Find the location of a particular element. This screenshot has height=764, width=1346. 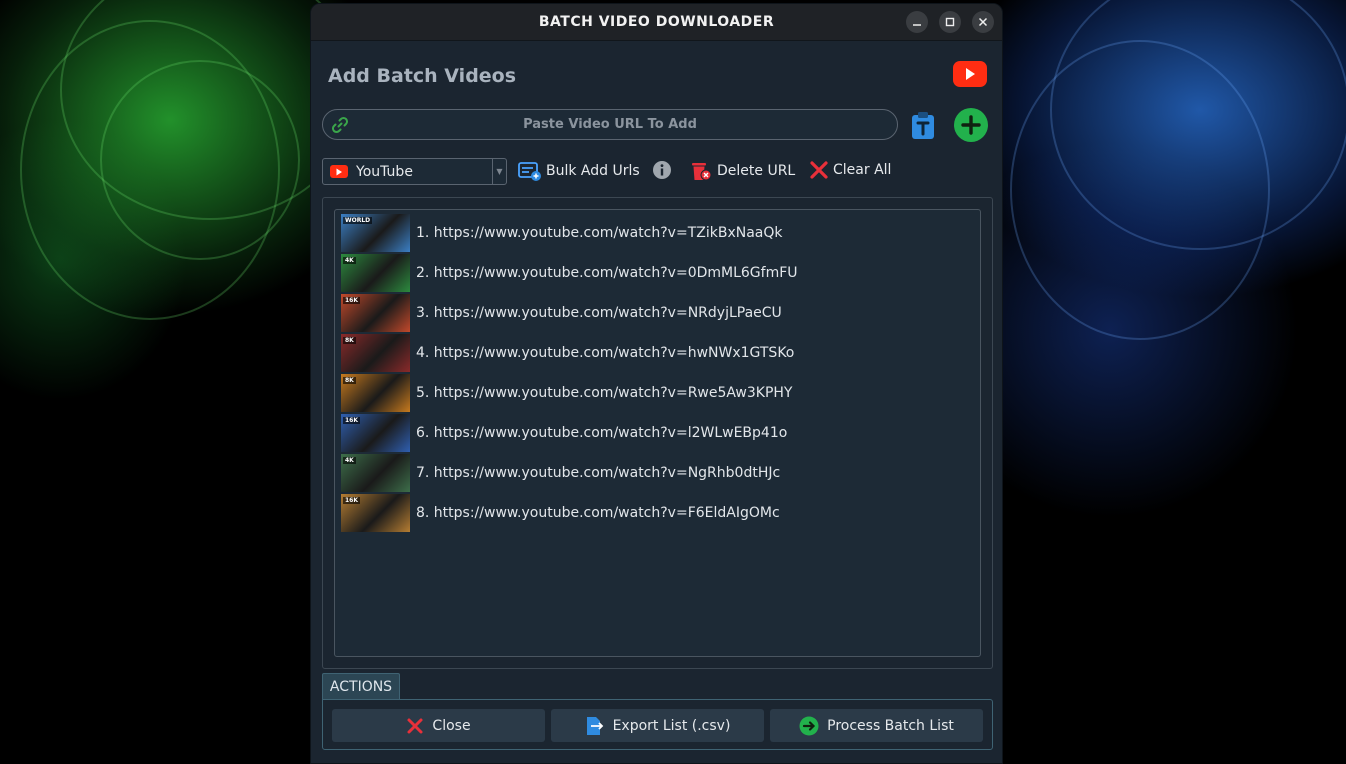

arrow-right-circle-icon is located at coordinates (809, 725).